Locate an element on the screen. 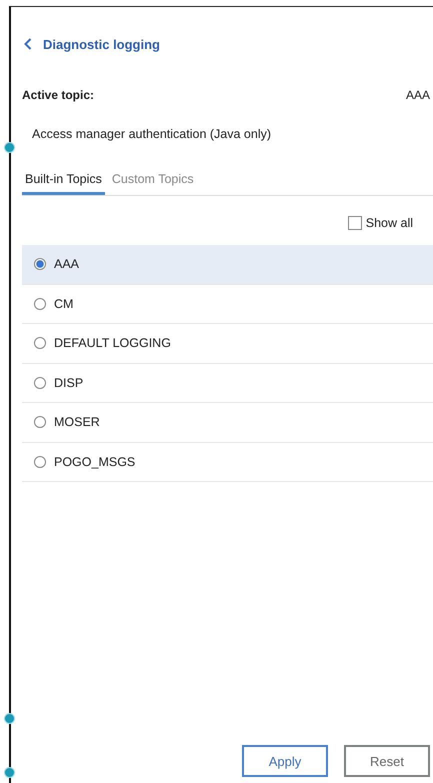 The width and height of the screenshot is (433, 783). topic-row: DEFAULT LOGGING is located at coordinates (227, 344).